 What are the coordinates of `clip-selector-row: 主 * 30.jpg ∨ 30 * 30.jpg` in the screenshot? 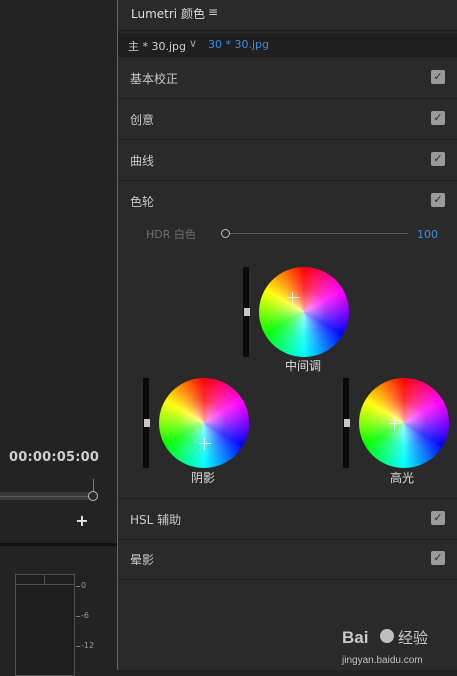 It's located at (287, 45).